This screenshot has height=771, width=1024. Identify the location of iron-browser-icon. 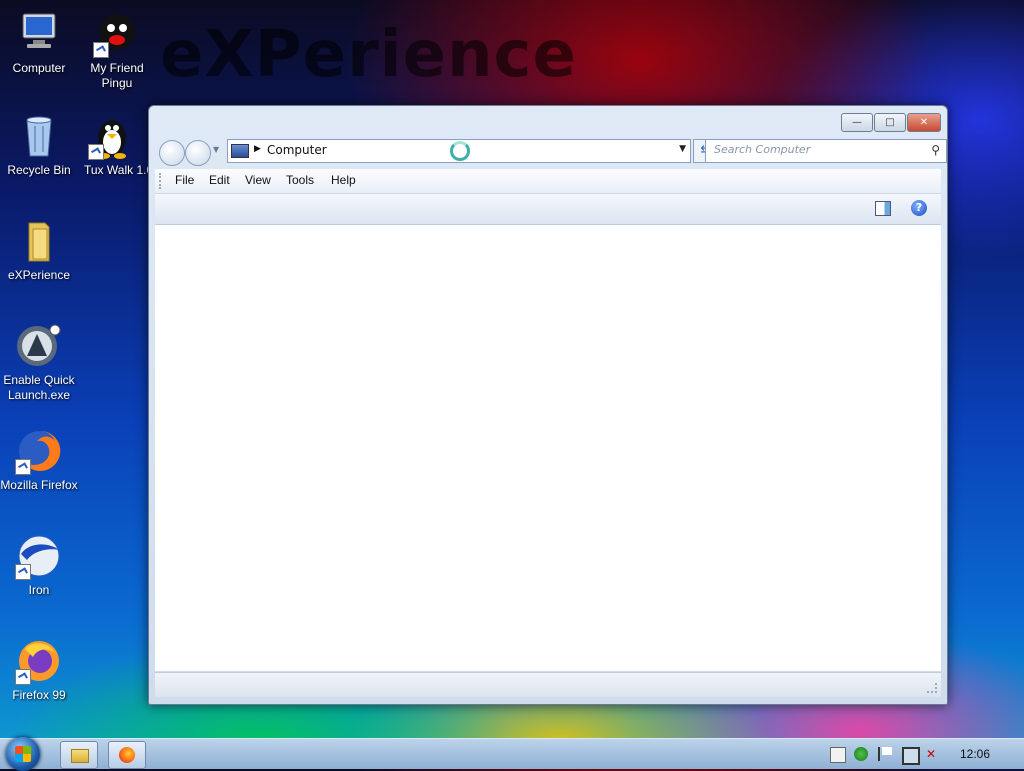
(39, 556).